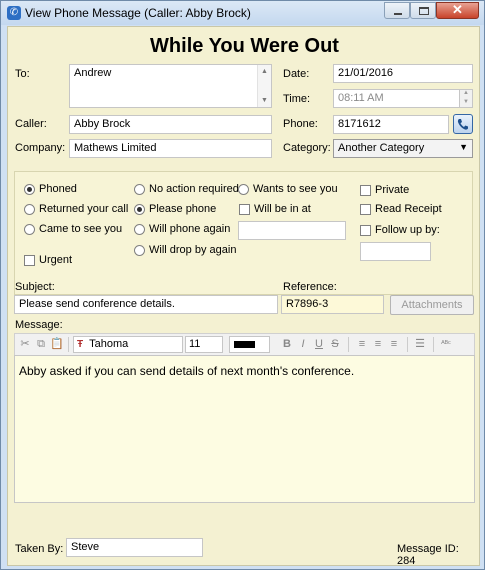  What do you see at coordinates (397, 10) in the screenshot?
I see `minimize-button` at bounding box center [397, 10].